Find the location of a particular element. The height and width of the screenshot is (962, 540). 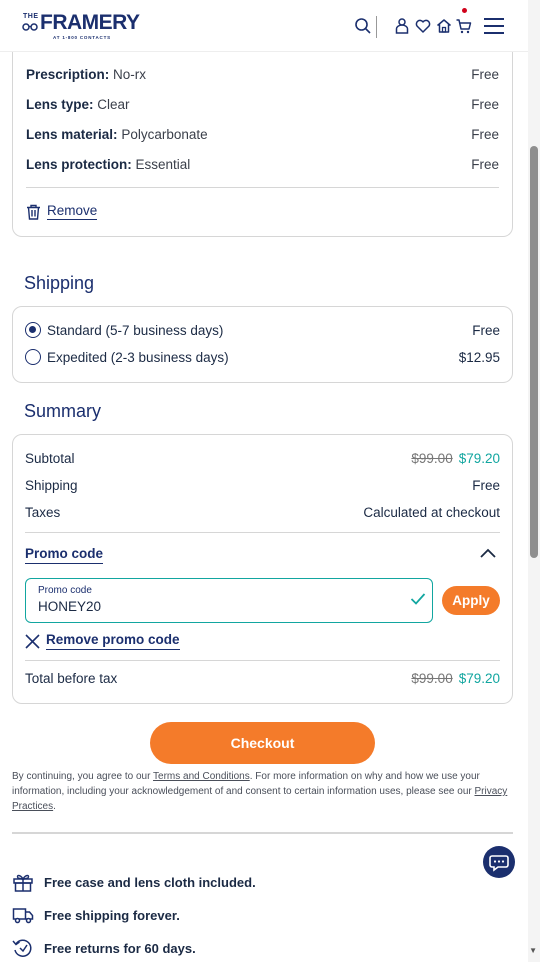

checkmark-icon is located at coordinates (418, 599).